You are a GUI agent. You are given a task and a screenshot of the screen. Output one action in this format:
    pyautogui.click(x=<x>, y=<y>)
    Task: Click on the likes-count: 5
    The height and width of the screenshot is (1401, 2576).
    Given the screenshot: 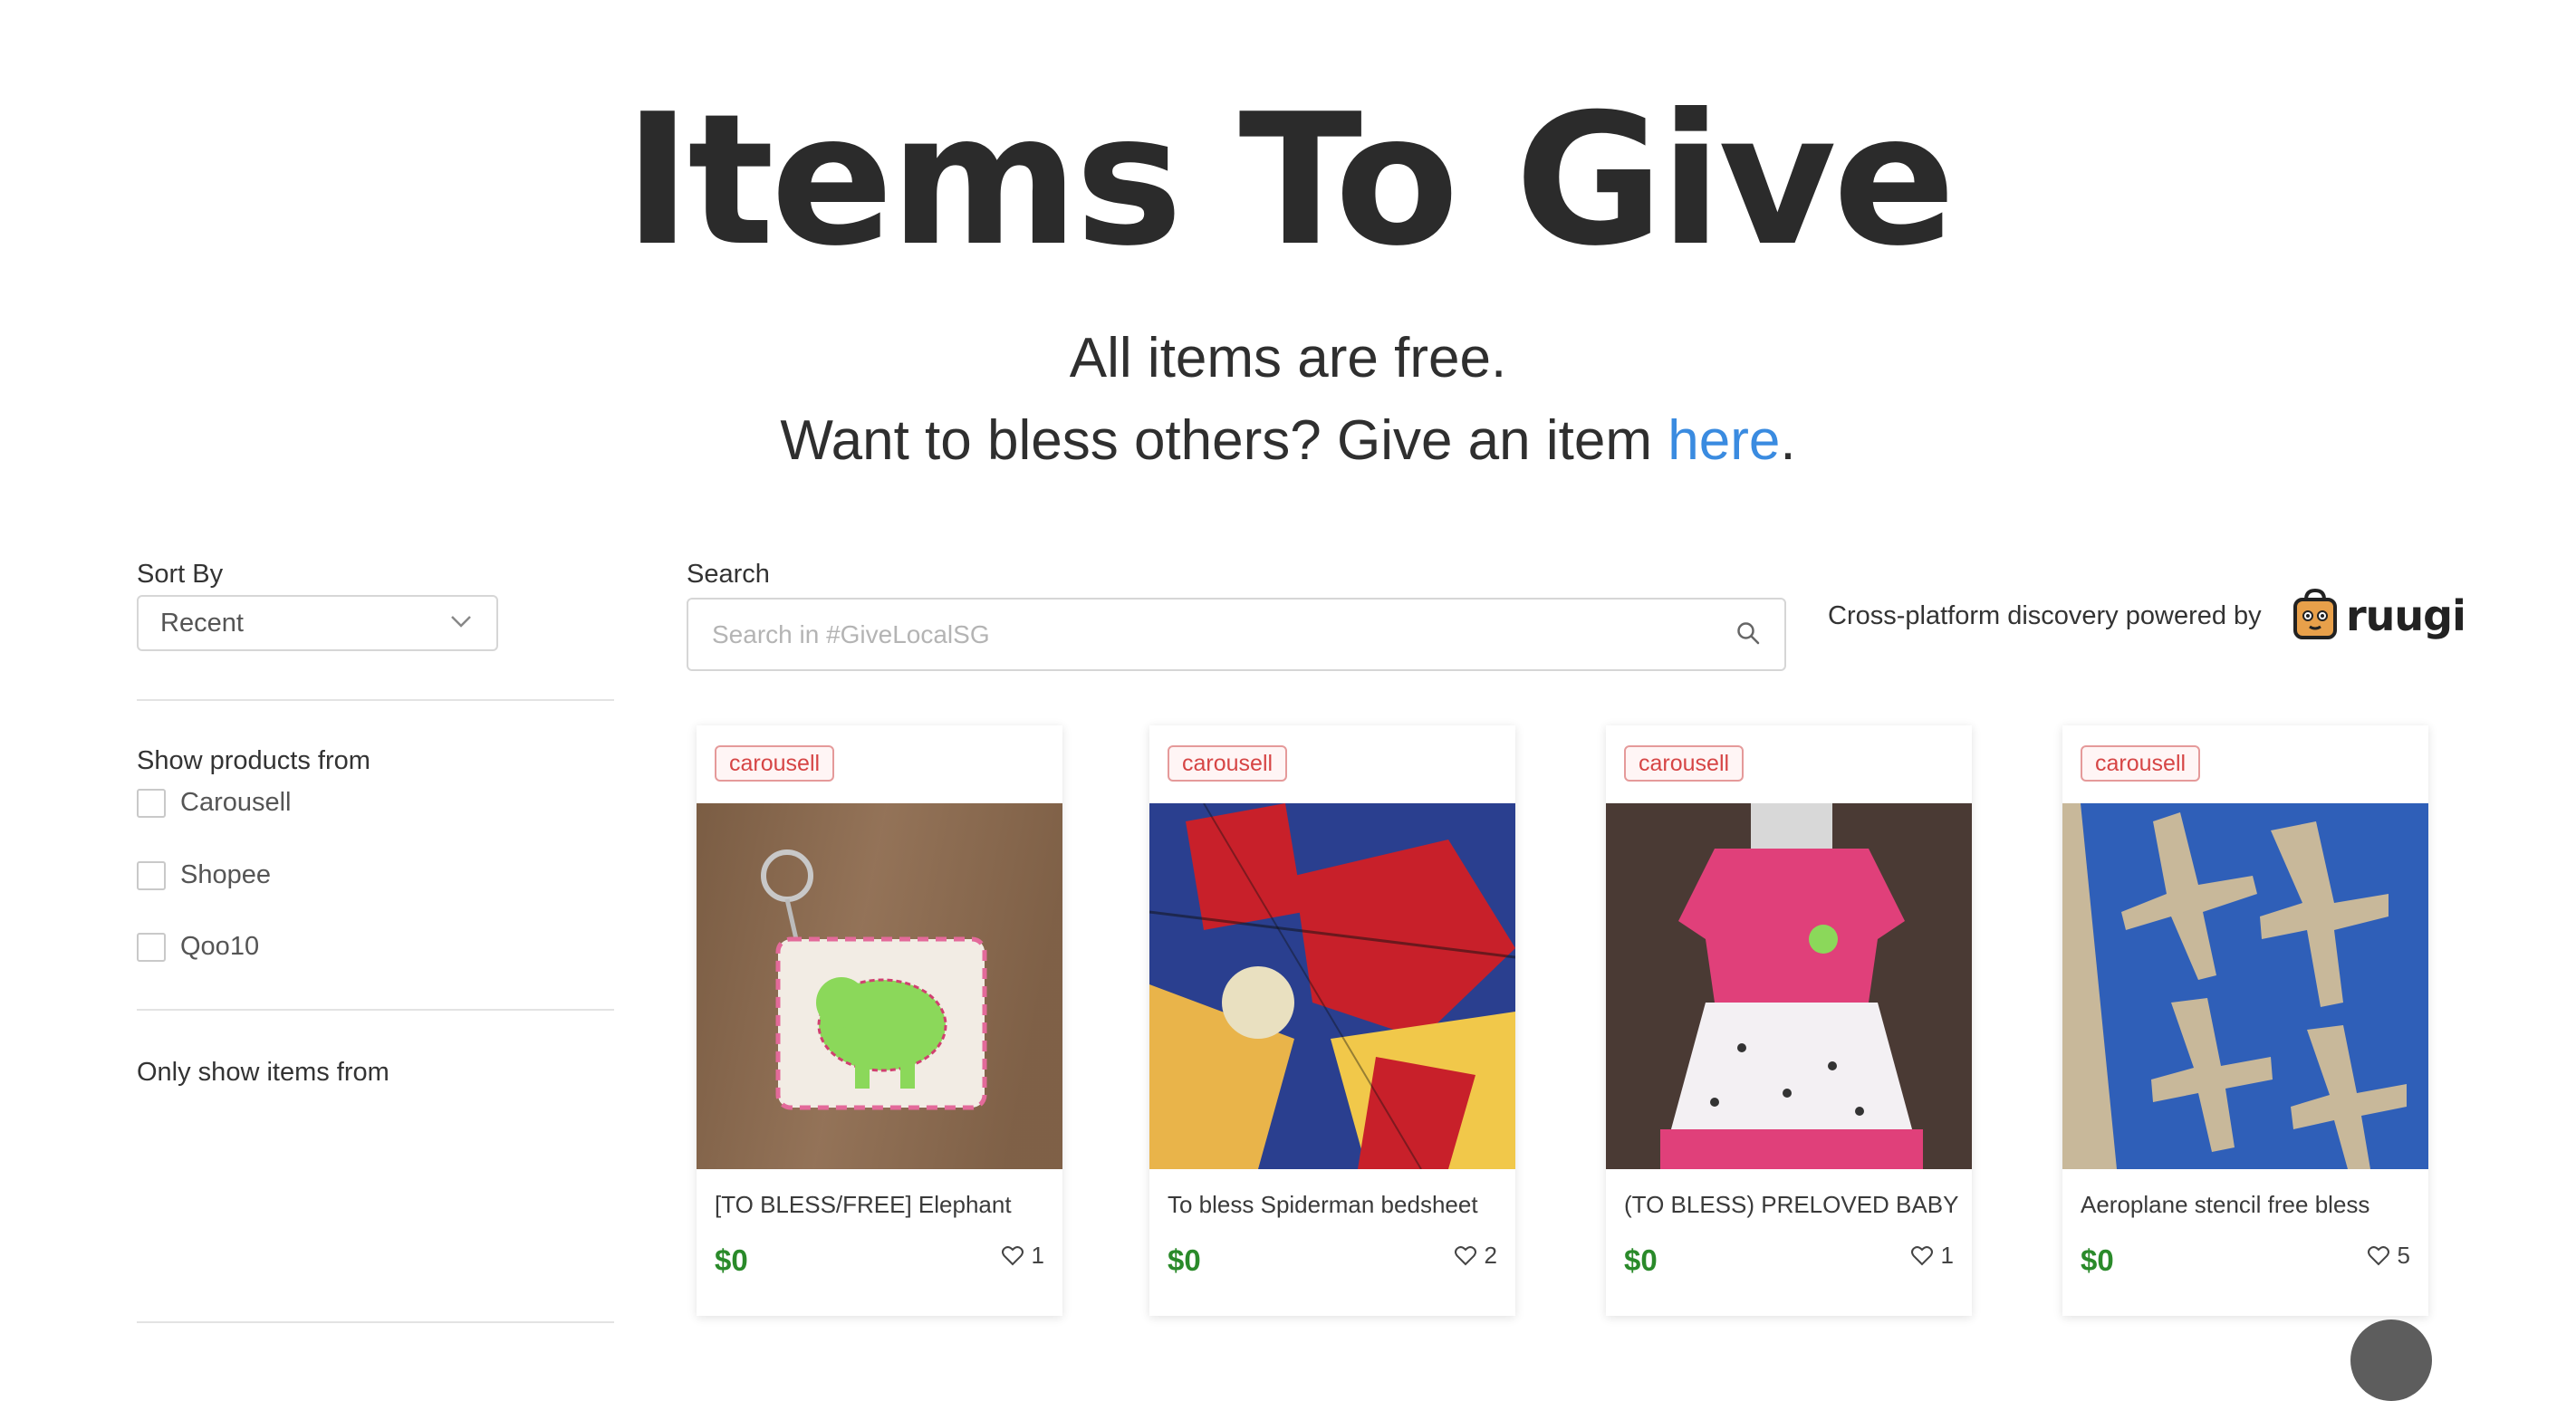 What is the action you would take?
    pyautogui.click(x=2403, y=1255)
    